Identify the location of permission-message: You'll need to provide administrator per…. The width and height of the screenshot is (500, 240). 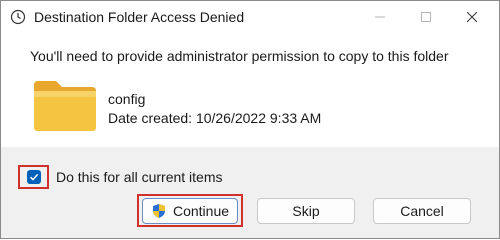
(239, 56).